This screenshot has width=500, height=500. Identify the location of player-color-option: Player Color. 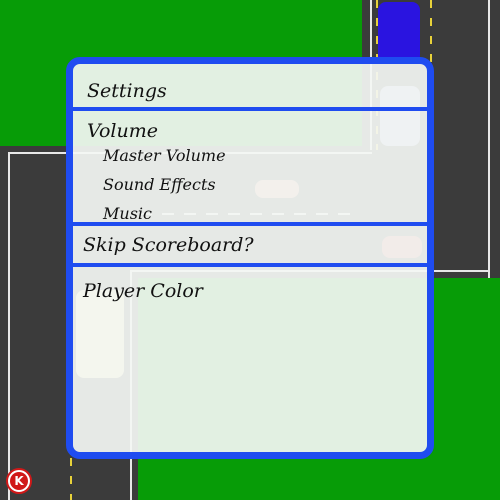
(143, 291).